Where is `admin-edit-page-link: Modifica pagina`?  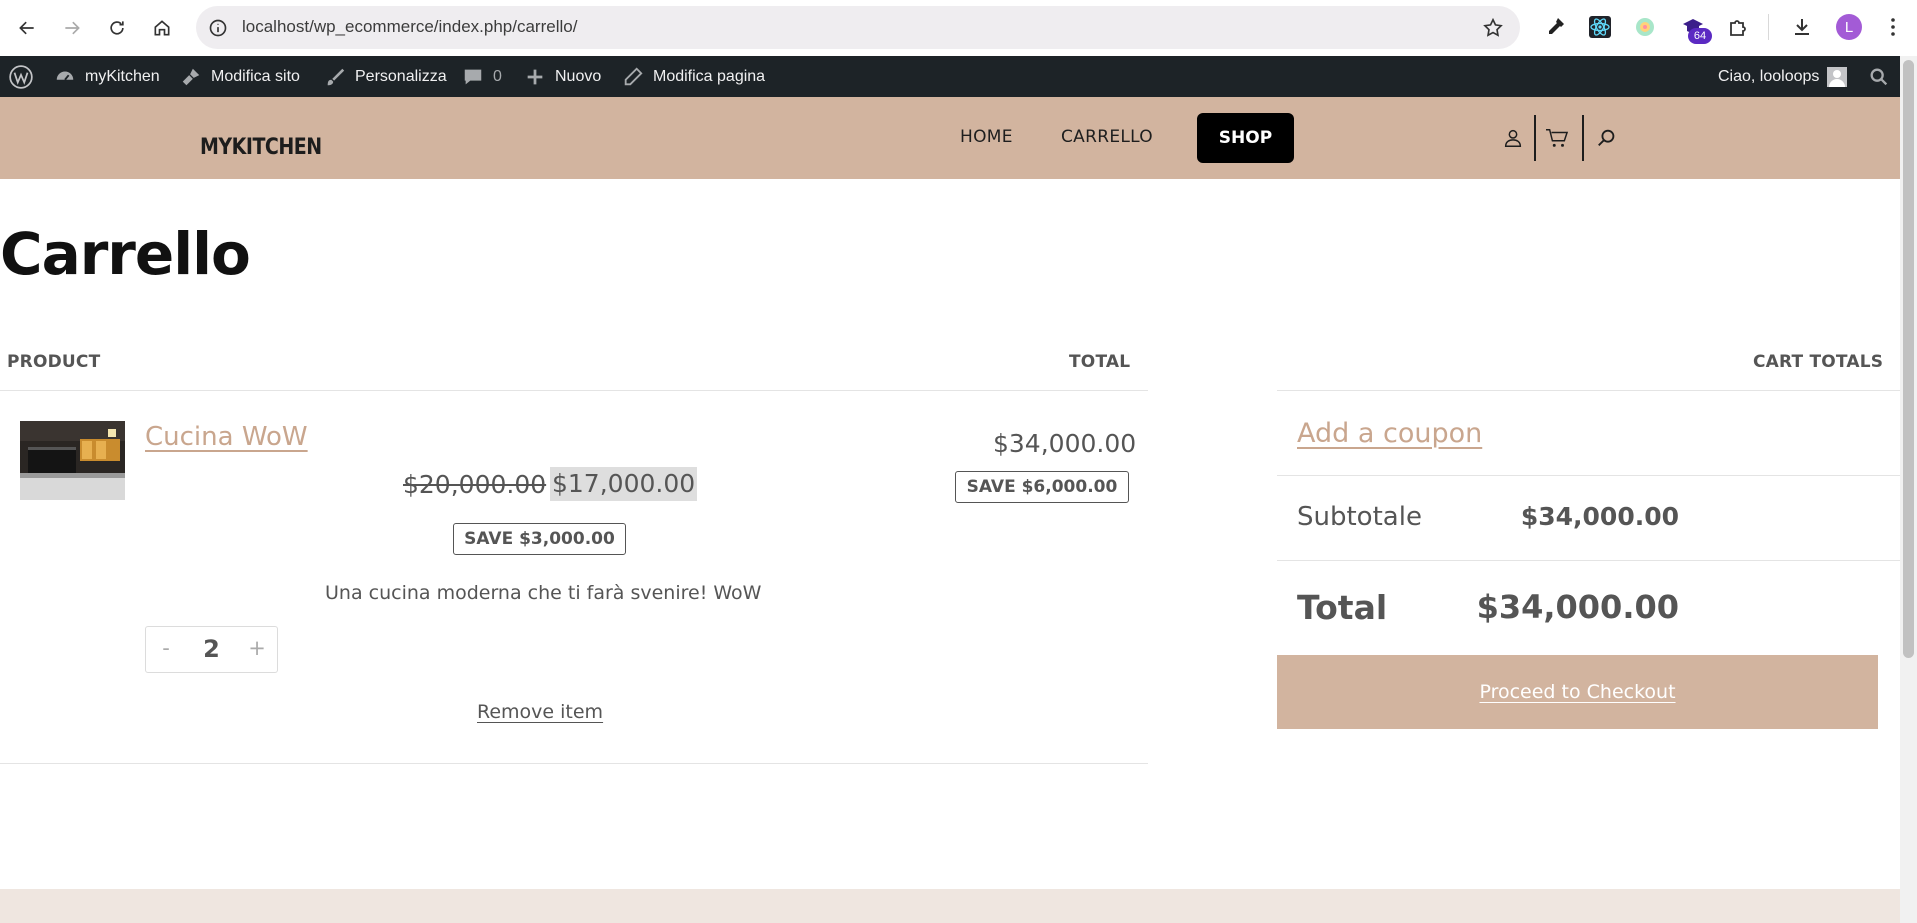
admin-edit-page-link: Modifica pagina is located at coordinates (693, 76).